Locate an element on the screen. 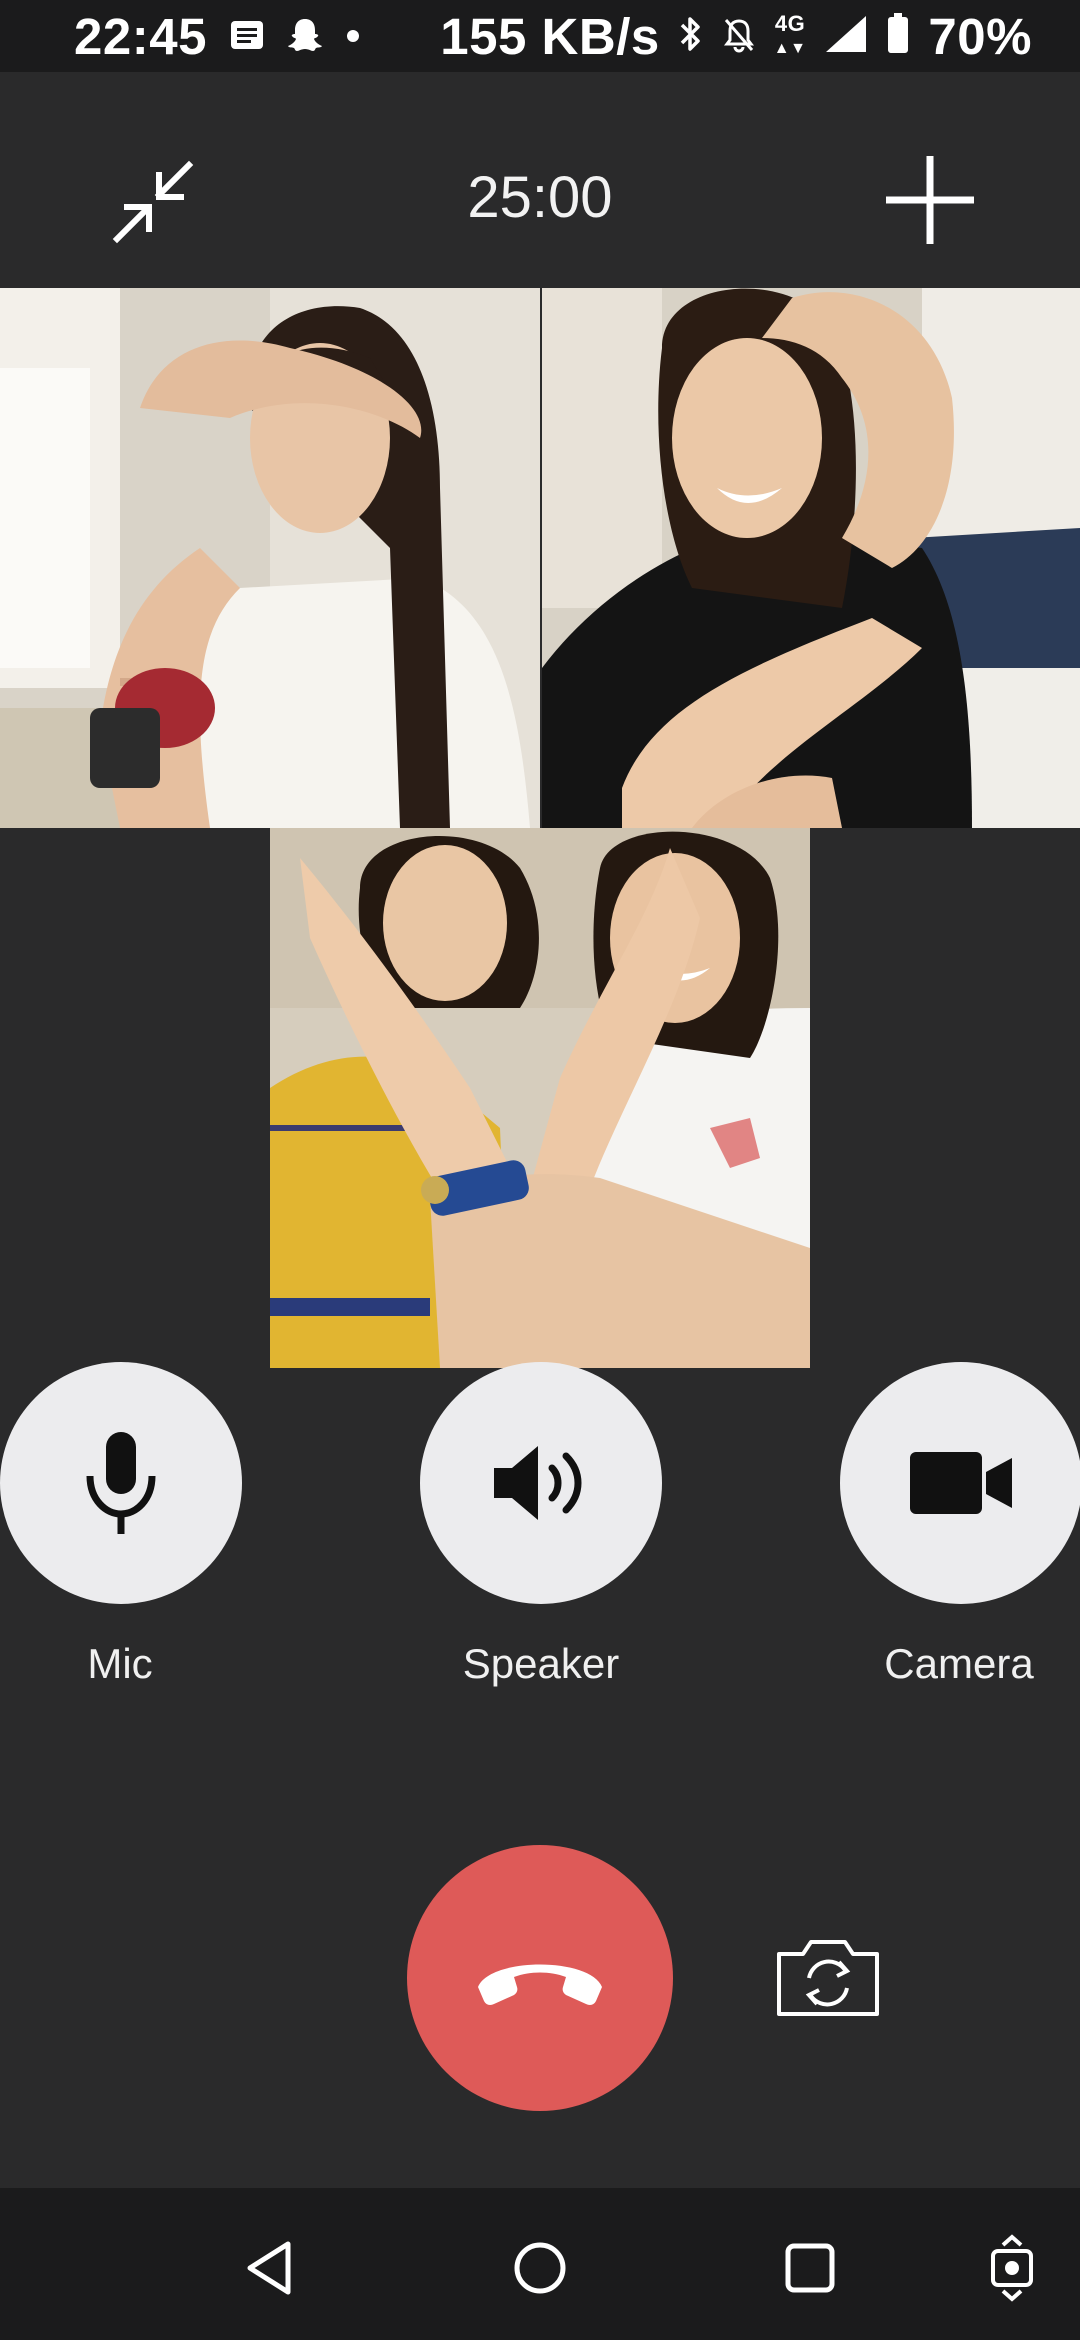  home-icon is located at coordinates (540, 2268).